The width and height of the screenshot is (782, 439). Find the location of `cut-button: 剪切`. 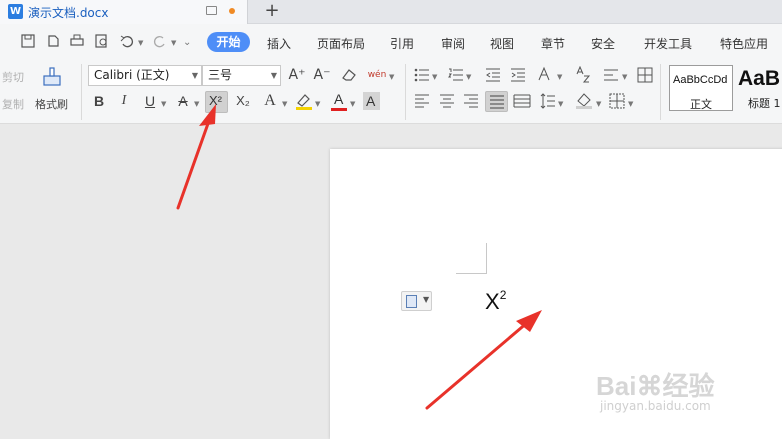

cut-button: 剪切 is located at coordinates (13, 77).